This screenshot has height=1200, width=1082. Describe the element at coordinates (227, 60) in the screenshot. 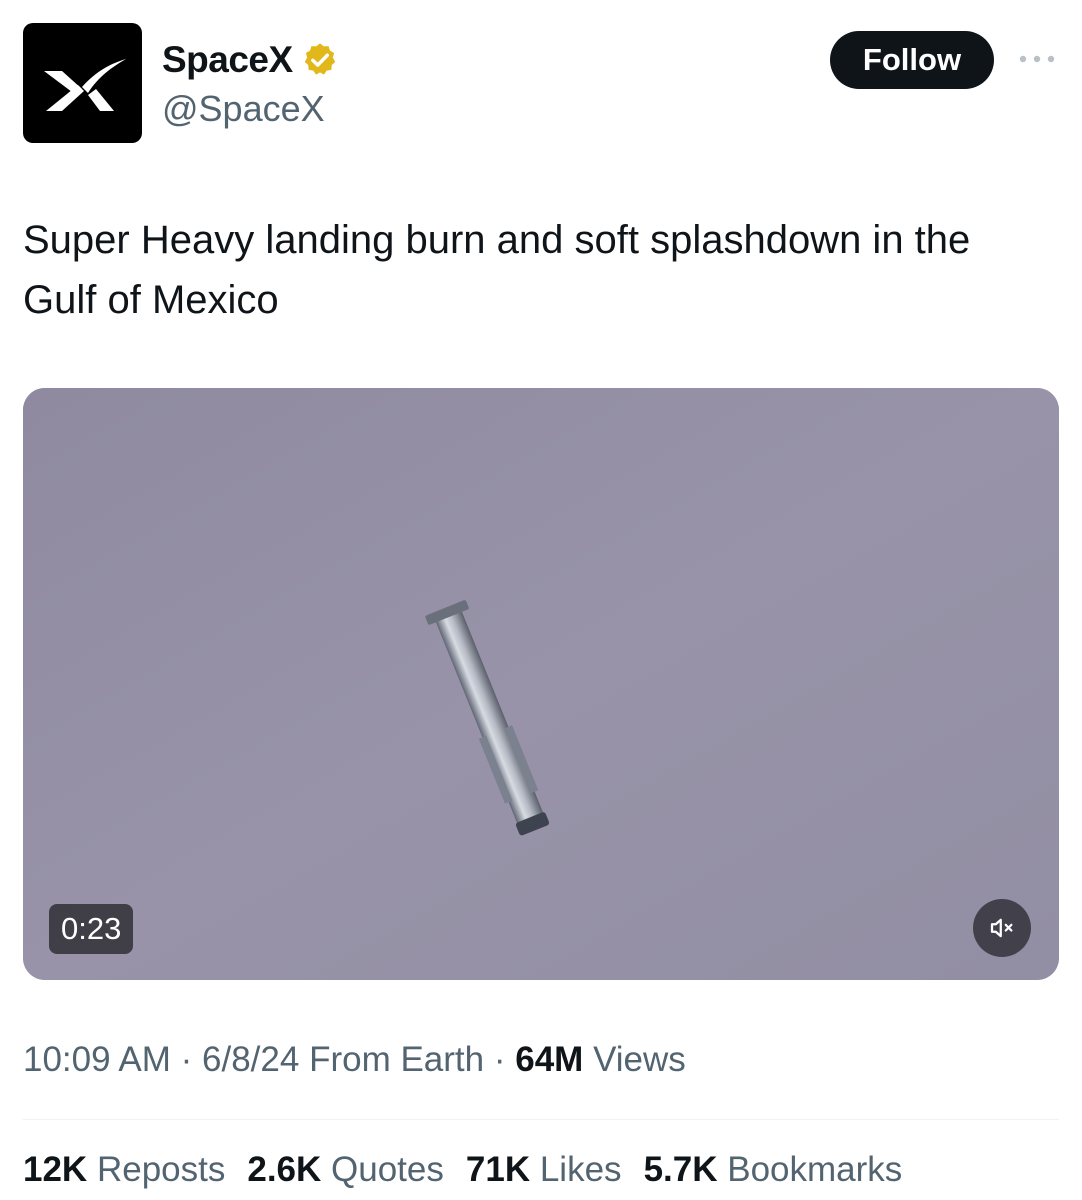

I see `author-display-name: SpaceX` at that location.